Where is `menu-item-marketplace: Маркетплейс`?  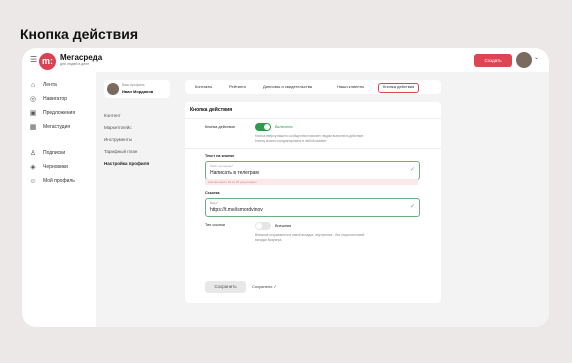
menu-item-marketplace: Маркетплейс is located at coordinates (139, 128).